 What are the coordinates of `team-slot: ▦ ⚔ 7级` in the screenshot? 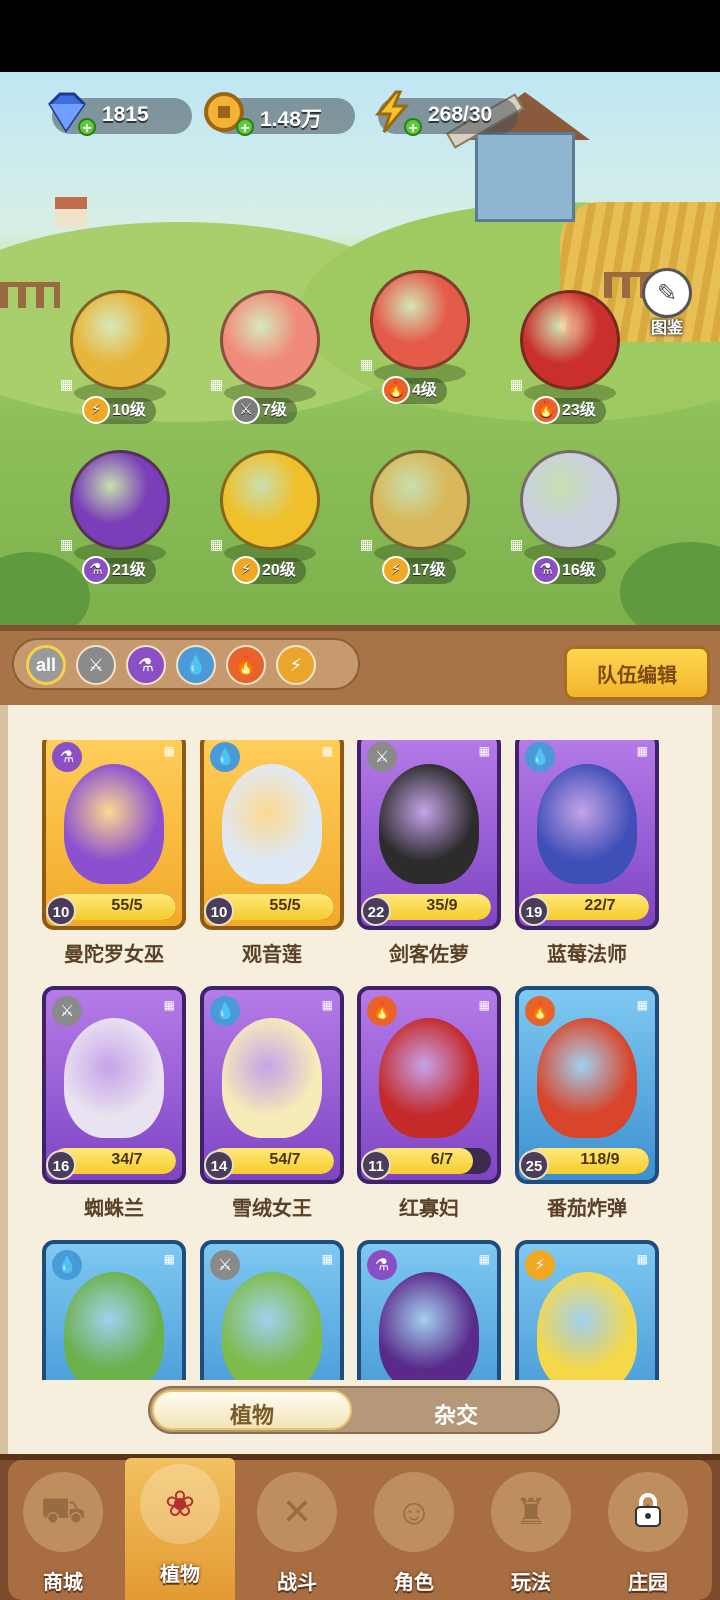 It's located at (270, 360).